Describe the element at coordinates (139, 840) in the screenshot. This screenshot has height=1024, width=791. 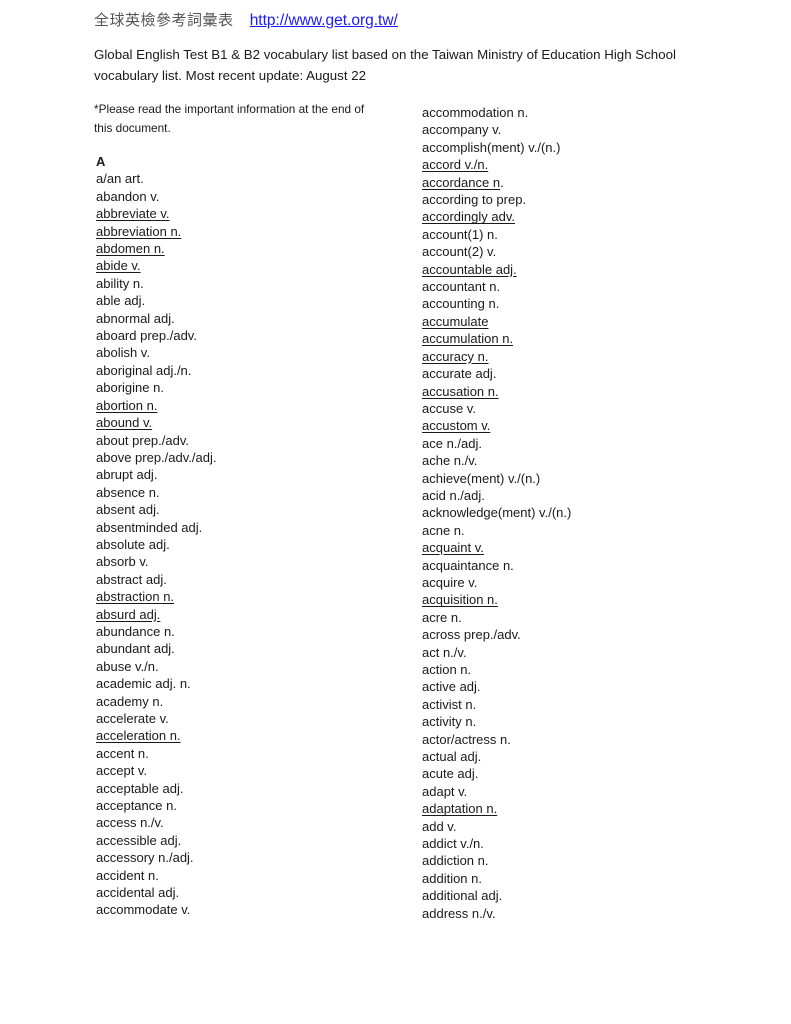
I see `vocab-entry: accessible adj.` at that location.